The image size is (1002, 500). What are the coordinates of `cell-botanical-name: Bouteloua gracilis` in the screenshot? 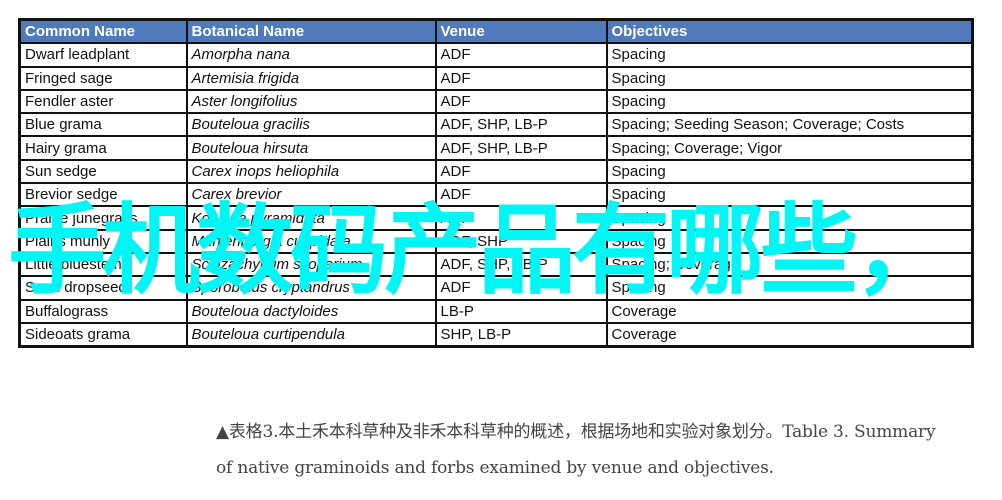 It's located at (311, 125).